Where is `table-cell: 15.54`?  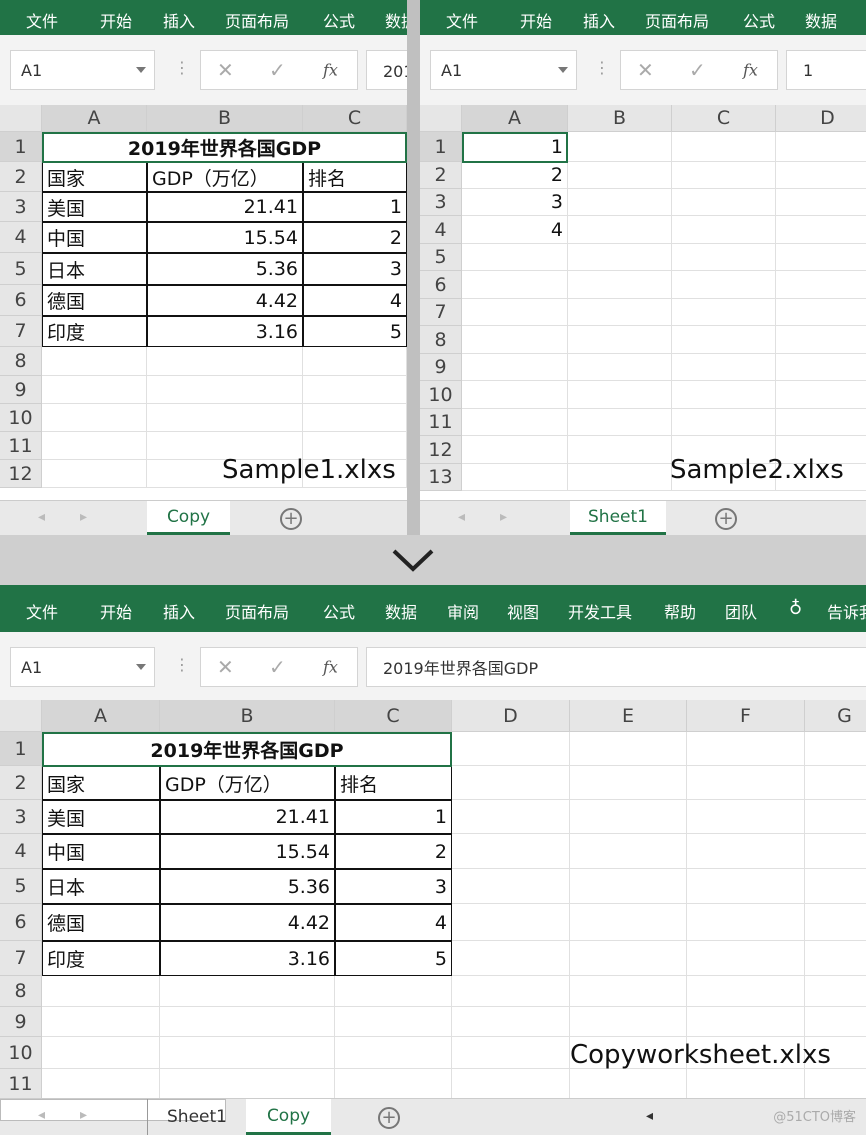
table-cell: 15.54 is located at coordinates (225, 237).